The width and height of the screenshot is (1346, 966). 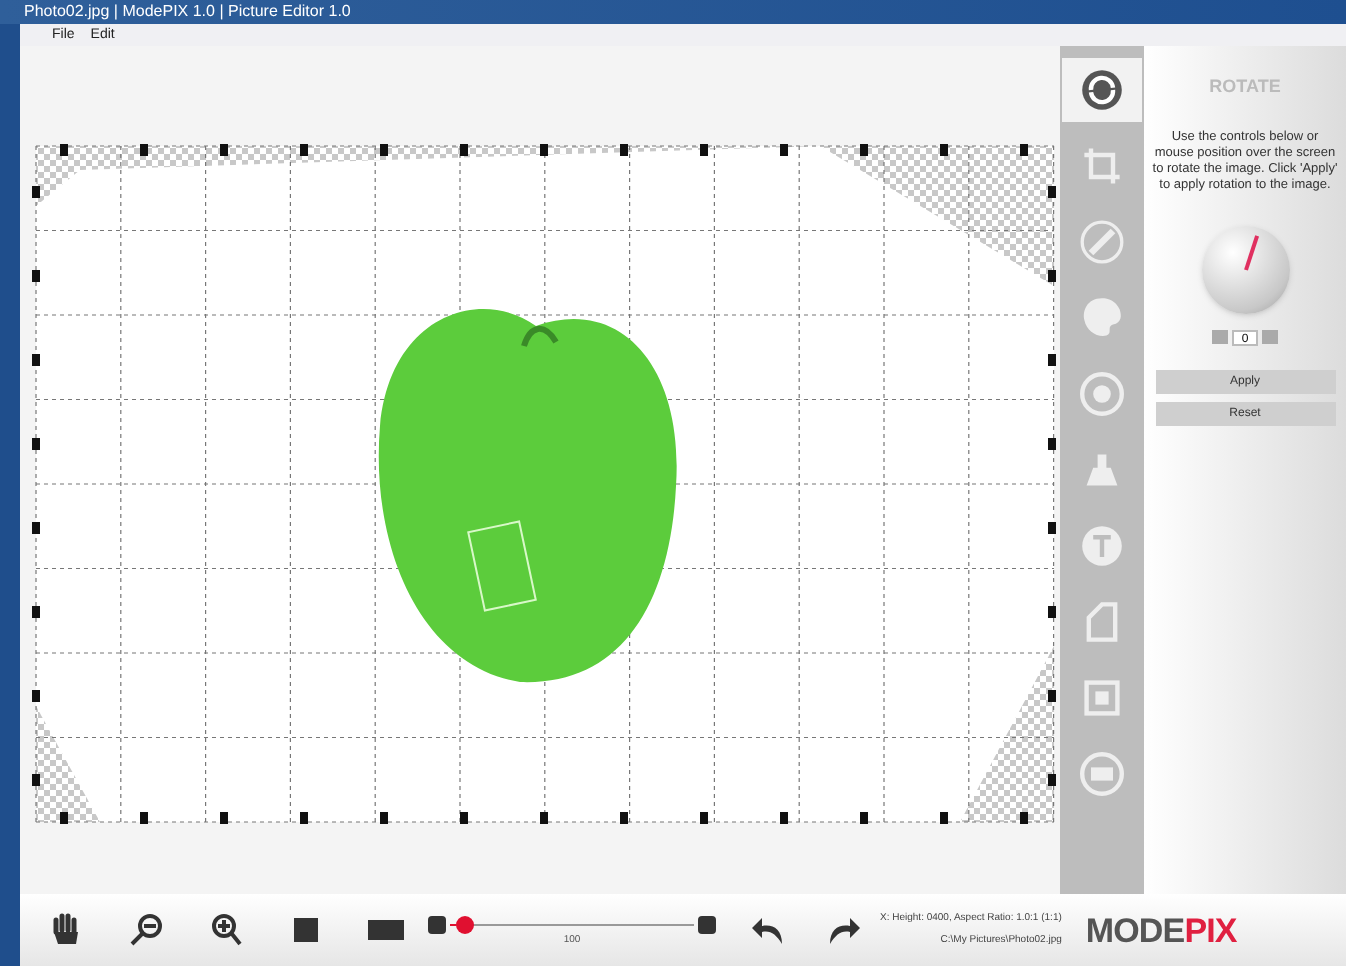 What do you see at coordinates (1219, 337) in the screenshot?
I see `decrease-button` at bounding box center [1219, 337].